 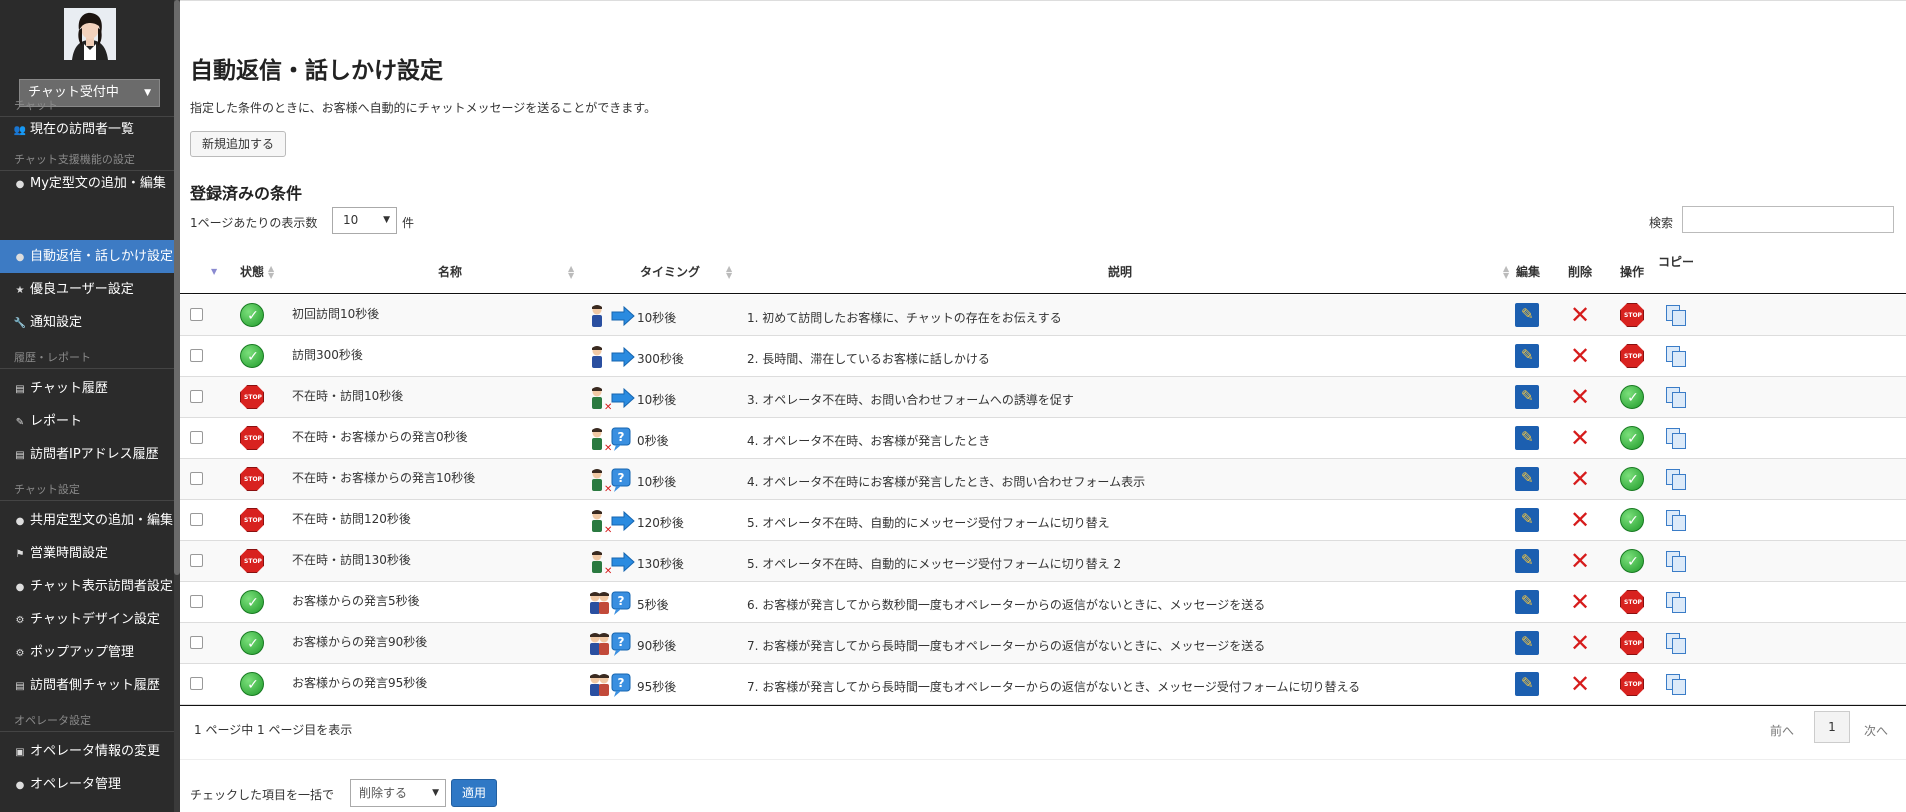 I want to click on sidebar-item-label: ポップアップ管理, so click(x=82, y=652).